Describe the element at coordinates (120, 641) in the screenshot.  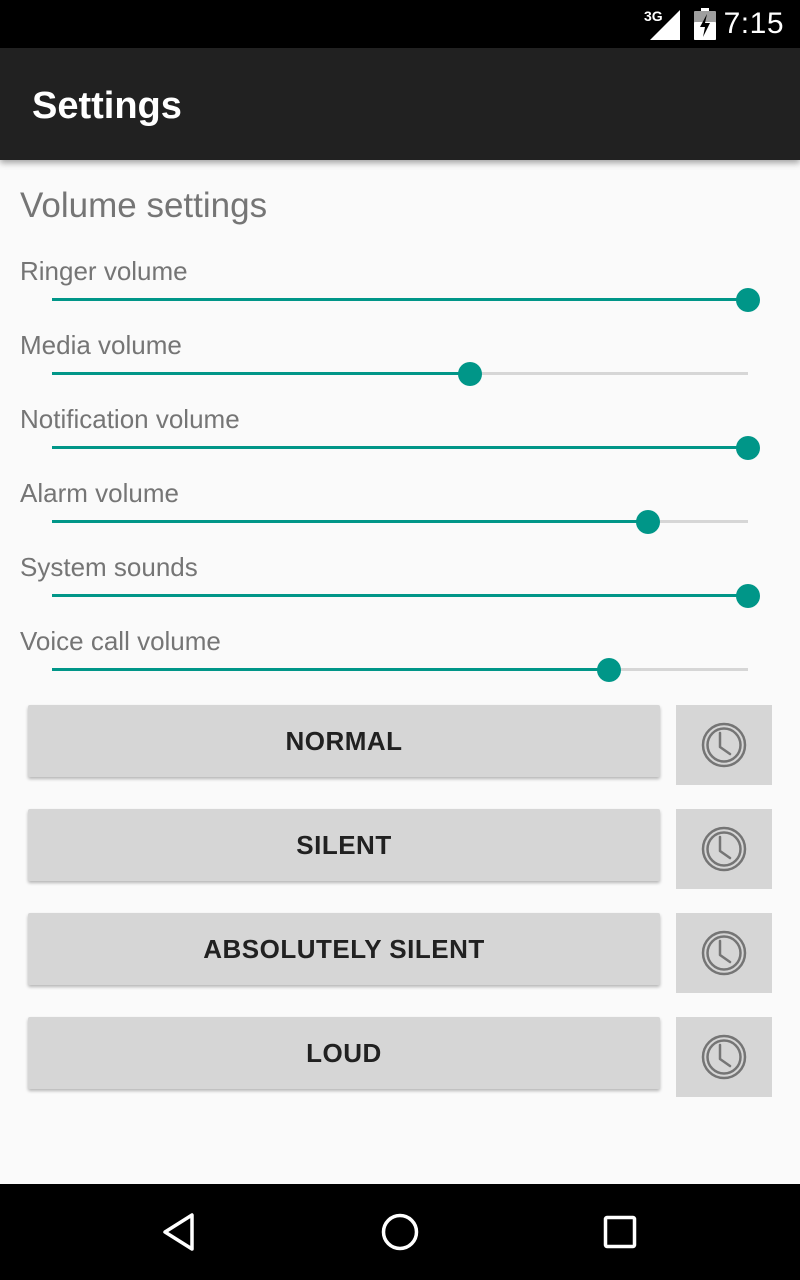
I see `volume-label: Voice call volume` at that location.